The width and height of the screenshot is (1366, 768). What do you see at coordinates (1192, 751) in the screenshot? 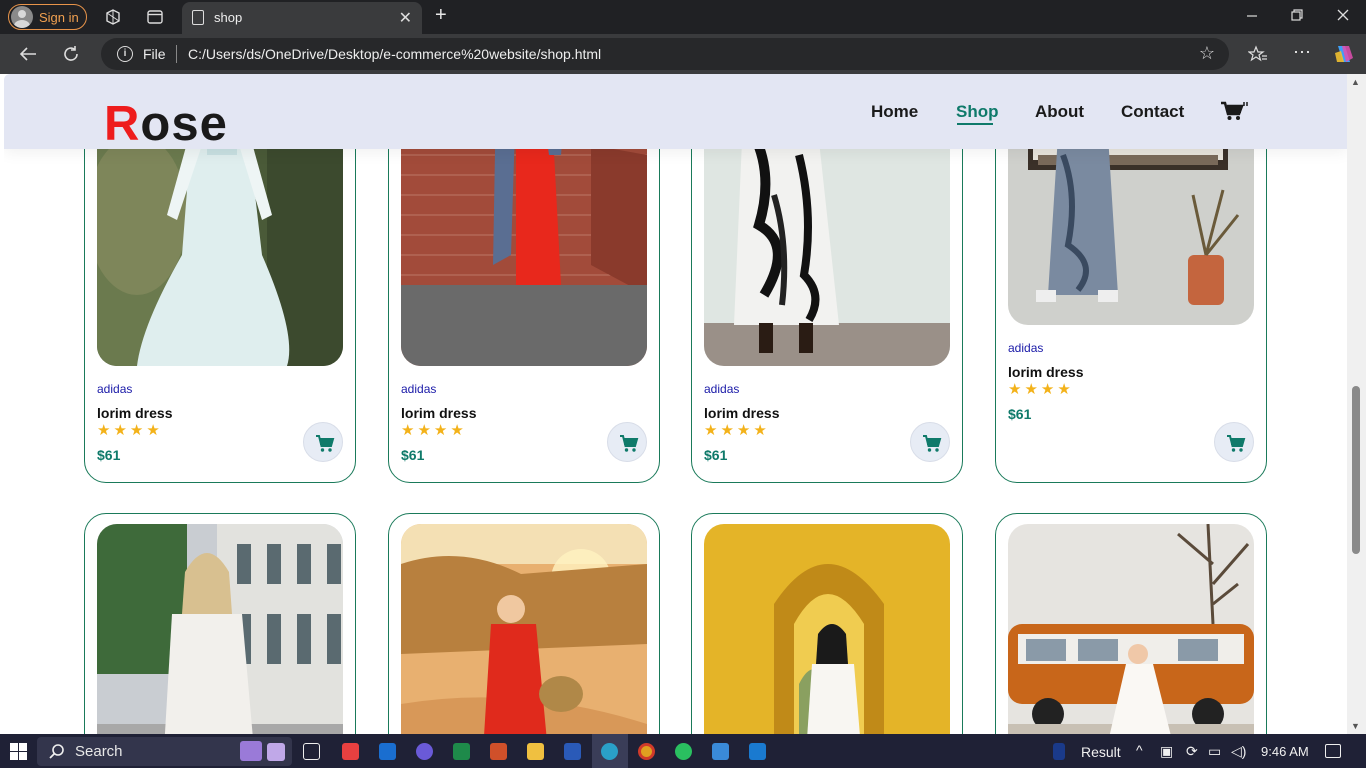
I see `sync-icon: ⟳` at bounding box center [1192, 751].